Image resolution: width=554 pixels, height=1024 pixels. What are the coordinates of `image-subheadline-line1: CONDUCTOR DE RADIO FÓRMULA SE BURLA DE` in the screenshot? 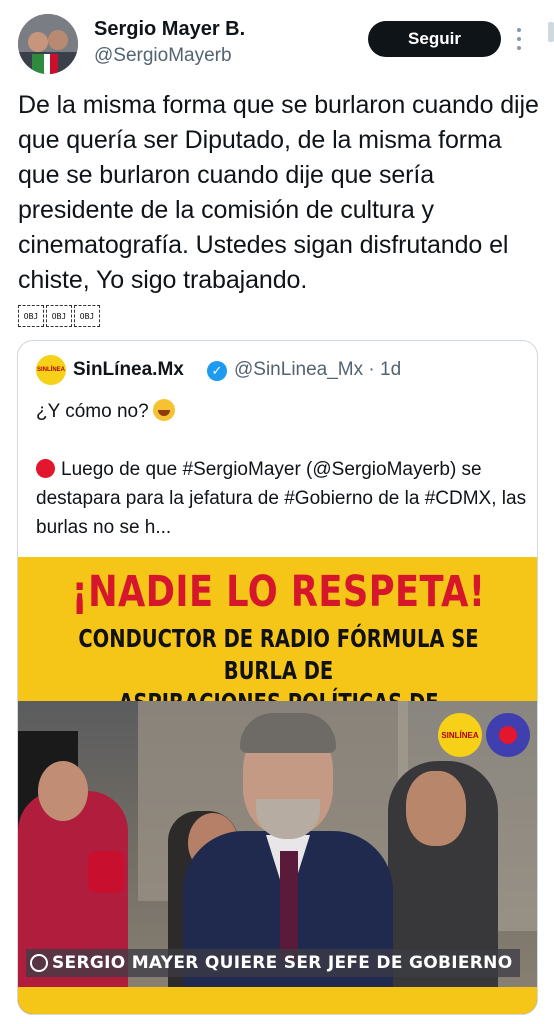 It's located at (278, 654).